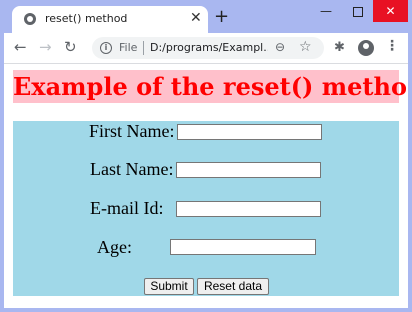 The width and height of the screenshot is (412, 312). What do you see at coordinates (128, 47) in the screenshot?
I see `file-label: File` at bounding box center [128, 47].